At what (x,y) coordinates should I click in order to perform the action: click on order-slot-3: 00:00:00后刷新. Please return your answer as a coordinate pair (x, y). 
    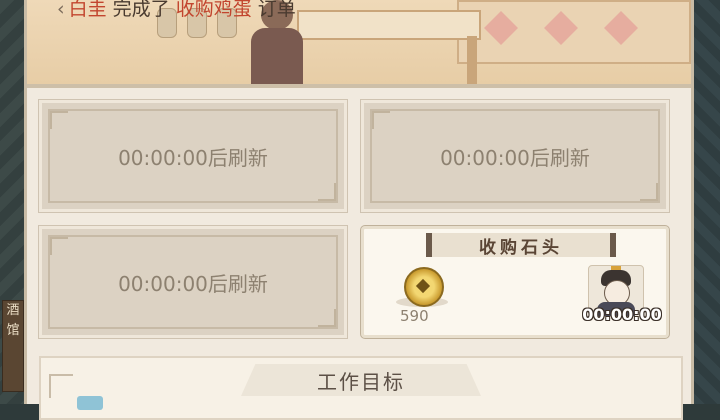
    Looking at the image, I should click on (193, 282).